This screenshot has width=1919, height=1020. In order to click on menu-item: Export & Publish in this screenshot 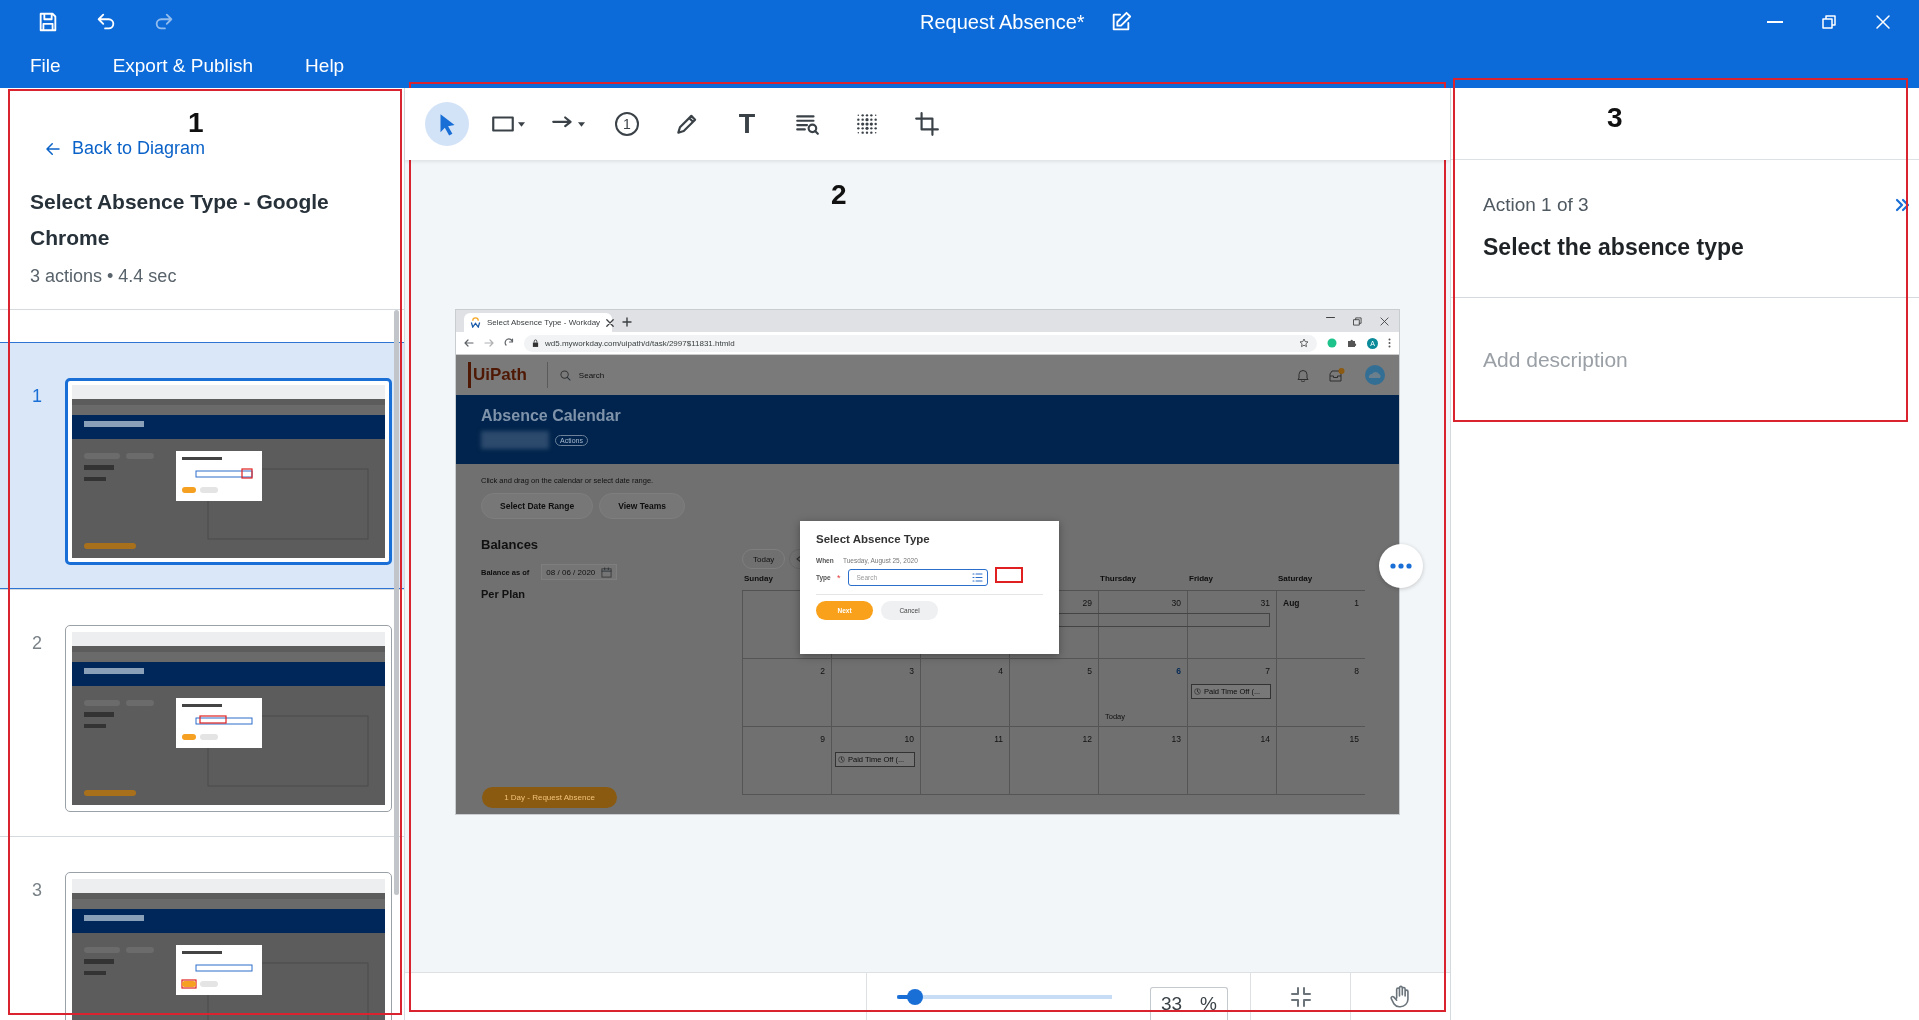, I will do `click(183, 66)`.